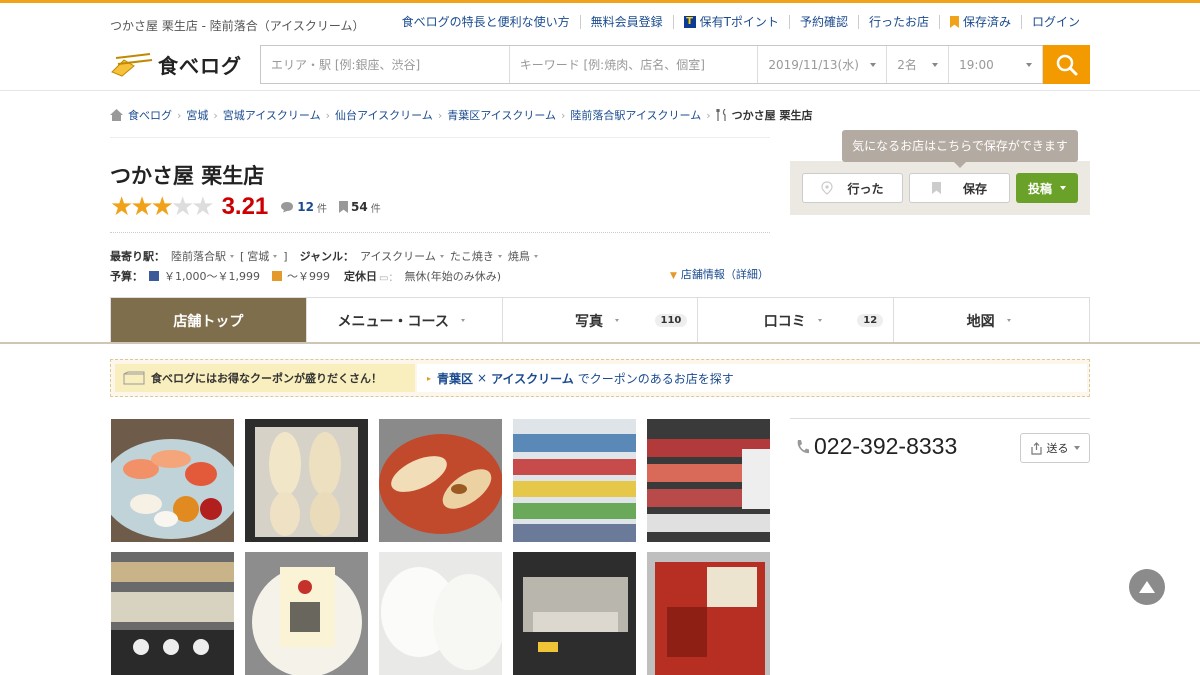 This screenshot has height=675, width=1200. I want to click on review-count-link: 12 件, so click(303, 207).